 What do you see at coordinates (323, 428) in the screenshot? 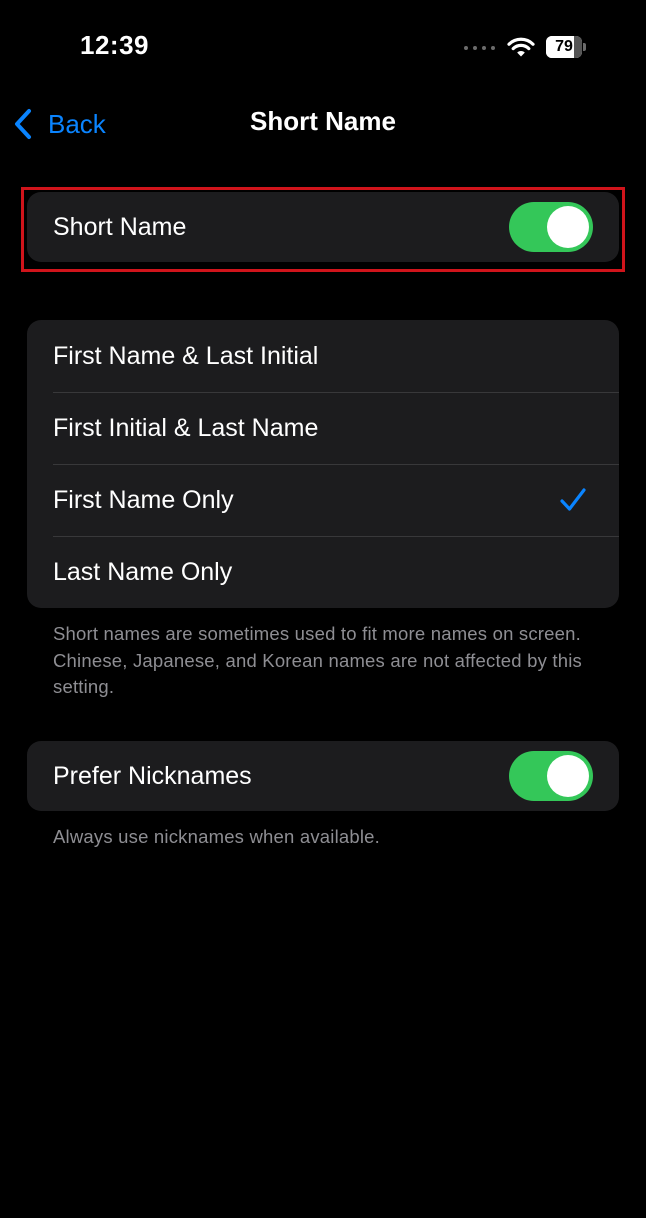
I see `option-first-initial-last-name: First Initial & Last Name` at bounding box center [323, 428].